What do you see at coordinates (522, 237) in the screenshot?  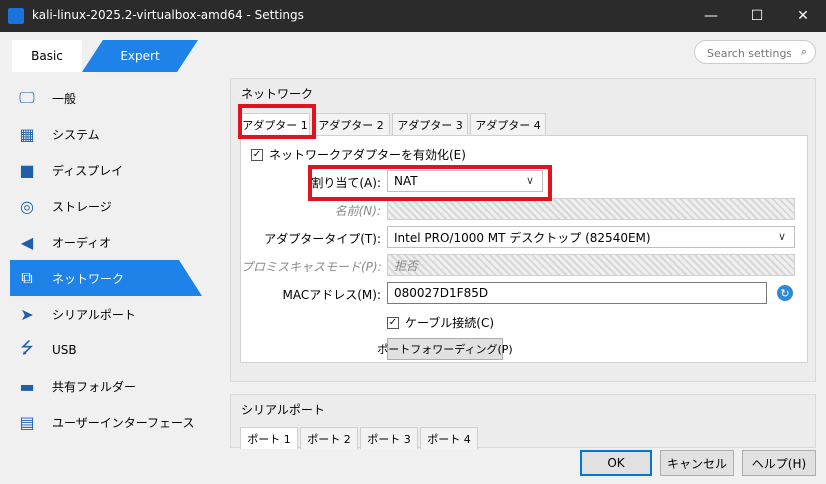 I see `adapter-type-value: Intel PRO/1000 MT デスクトップ (82540EM)` at bounding box center [522, 237].